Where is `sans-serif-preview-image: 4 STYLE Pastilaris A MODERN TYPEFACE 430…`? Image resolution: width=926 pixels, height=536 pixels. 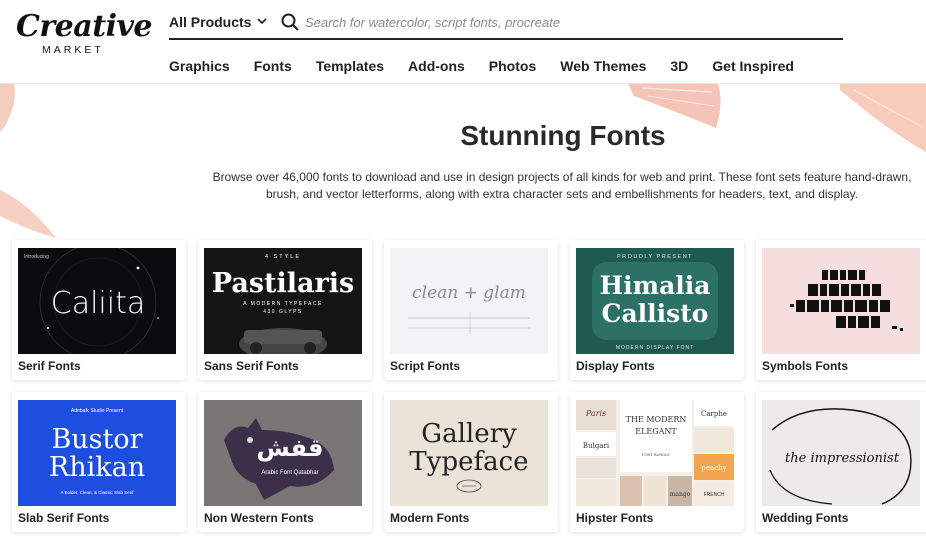
sans-serif-preview-image: 4 STYLE Pastilaris A MODERN TYPEFACE 430… is located at coordinates (283, 301).